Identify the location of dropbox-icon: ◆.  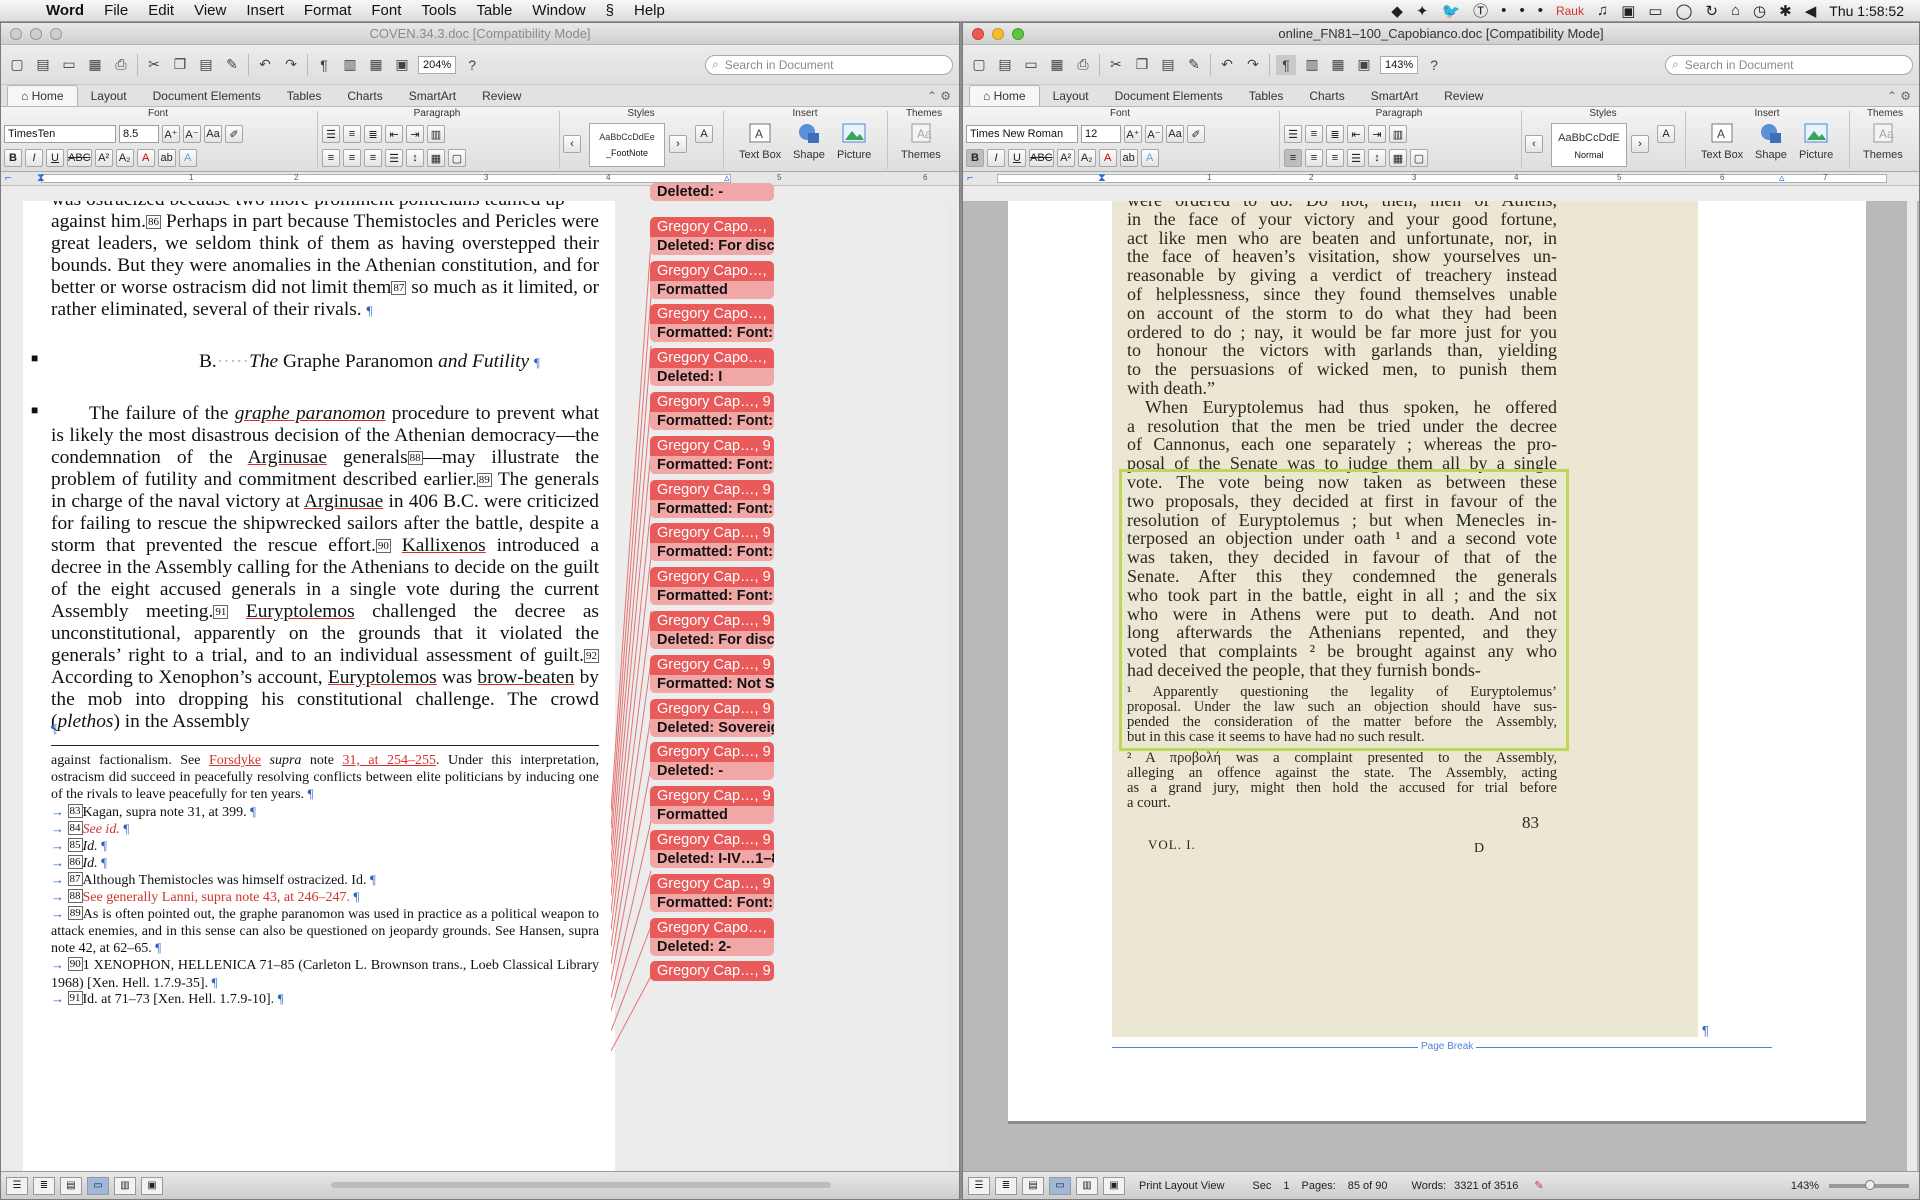
(1397, 11).